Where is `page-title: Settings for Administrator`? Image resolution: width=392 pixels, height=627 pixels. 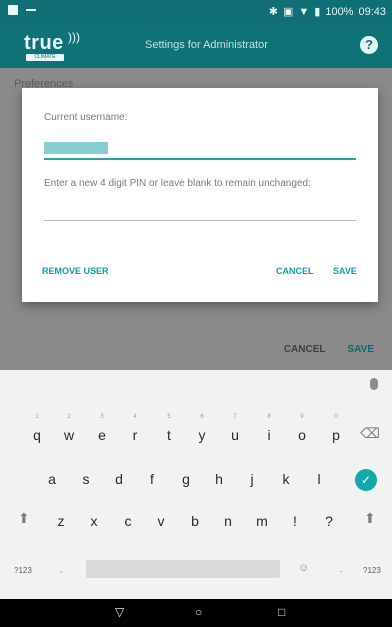 page-title: Settings for Administrator is located at coordinates (206, 45).